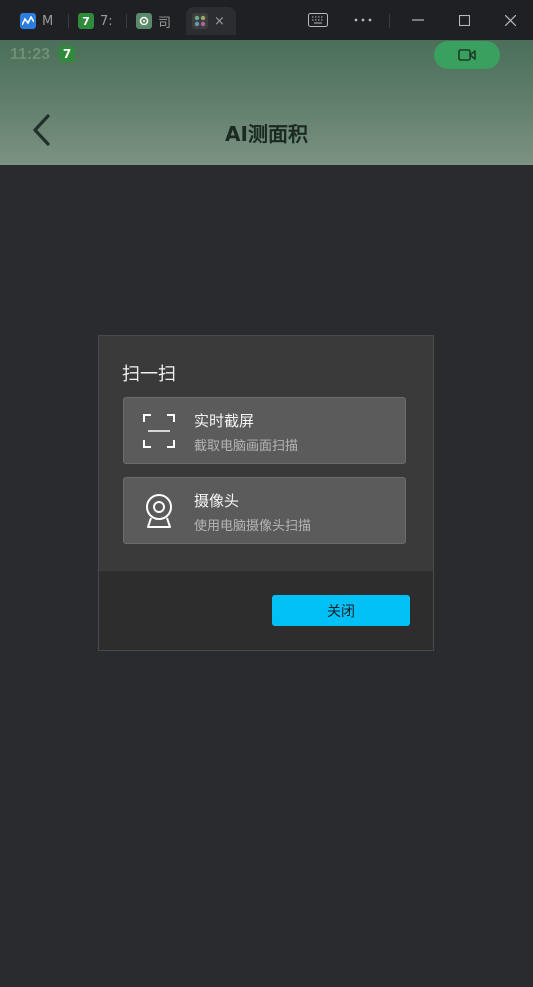 The height and width of the screenshot is (987, 533). I want to click on grid-app-icon, so click(200, 21).